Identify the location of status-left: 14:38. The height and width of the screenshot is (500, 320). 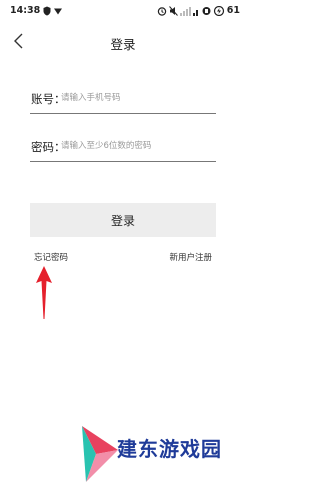
(36, 10).